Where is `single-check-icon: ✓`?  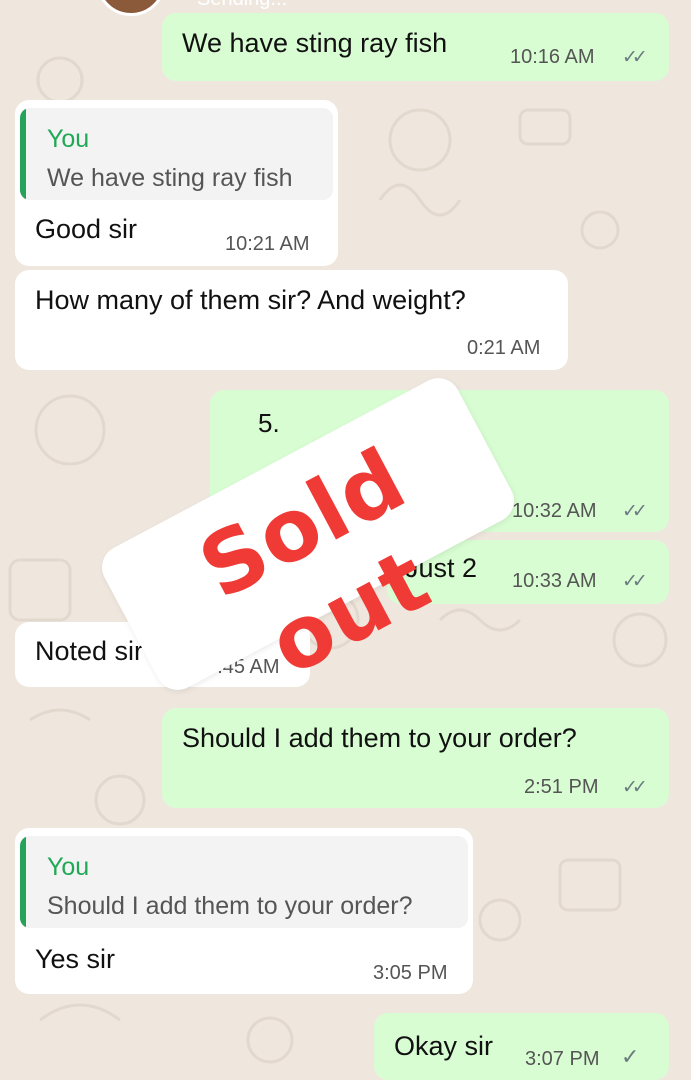
single-check-icon: ✓ is located at coordinates (630, 1056).